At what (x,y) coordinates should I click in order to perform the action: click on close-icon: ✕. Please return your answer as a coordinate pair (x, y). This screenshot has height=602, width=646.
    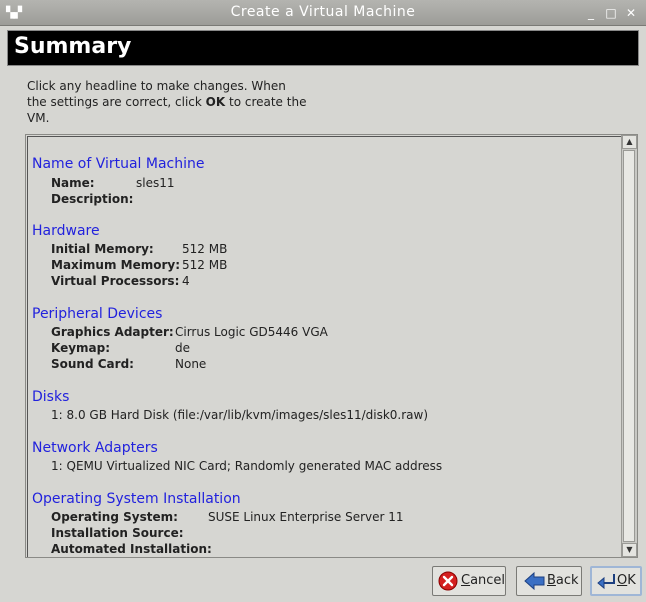
    Looking at the image, I should click on (631, 13).